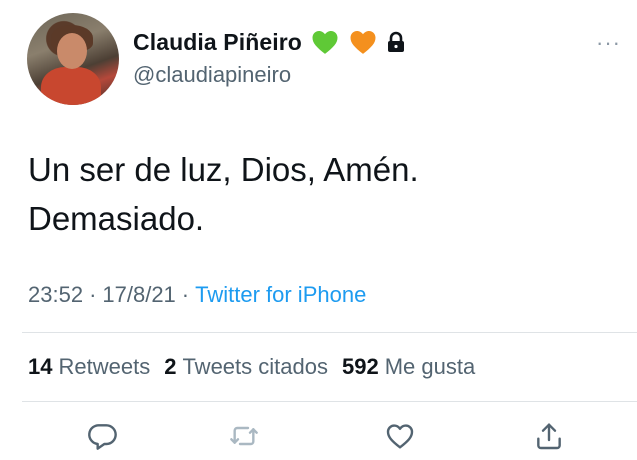 The width and height of the screenshot is (637, 460). I want to click on likes-stat: 592 Me gusta, so click(408, 367).